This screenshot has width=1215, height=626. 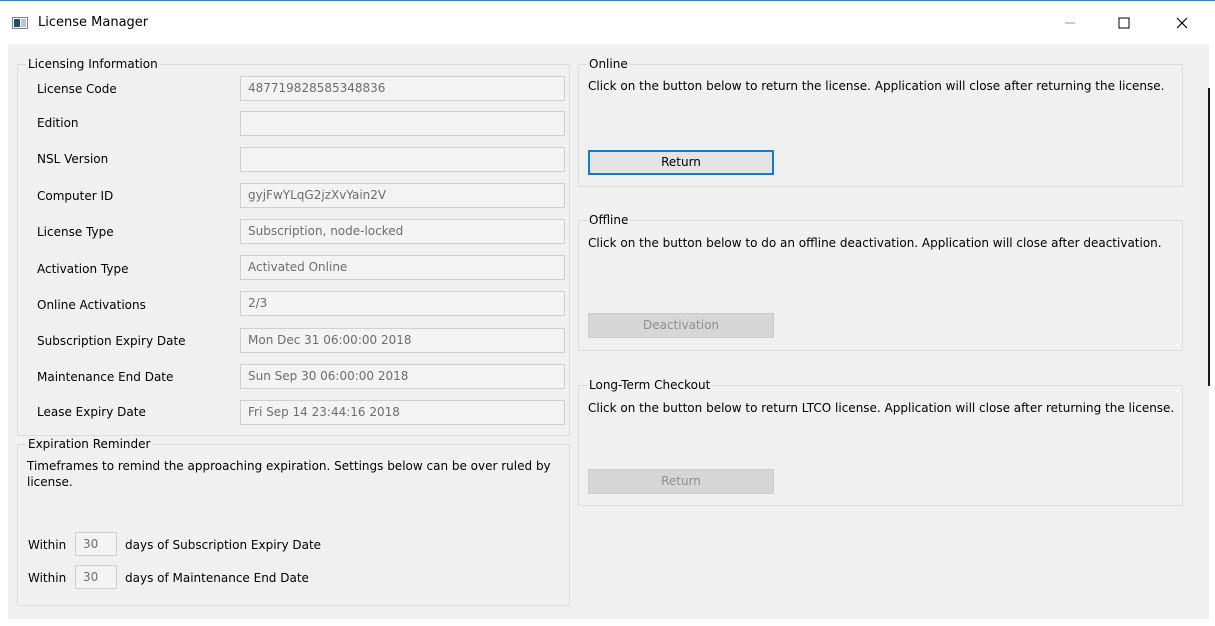 What do you see at coordinates (1209, 237) in the screenshot?
I see `scrollbar` at bounding box center [1209, 237].